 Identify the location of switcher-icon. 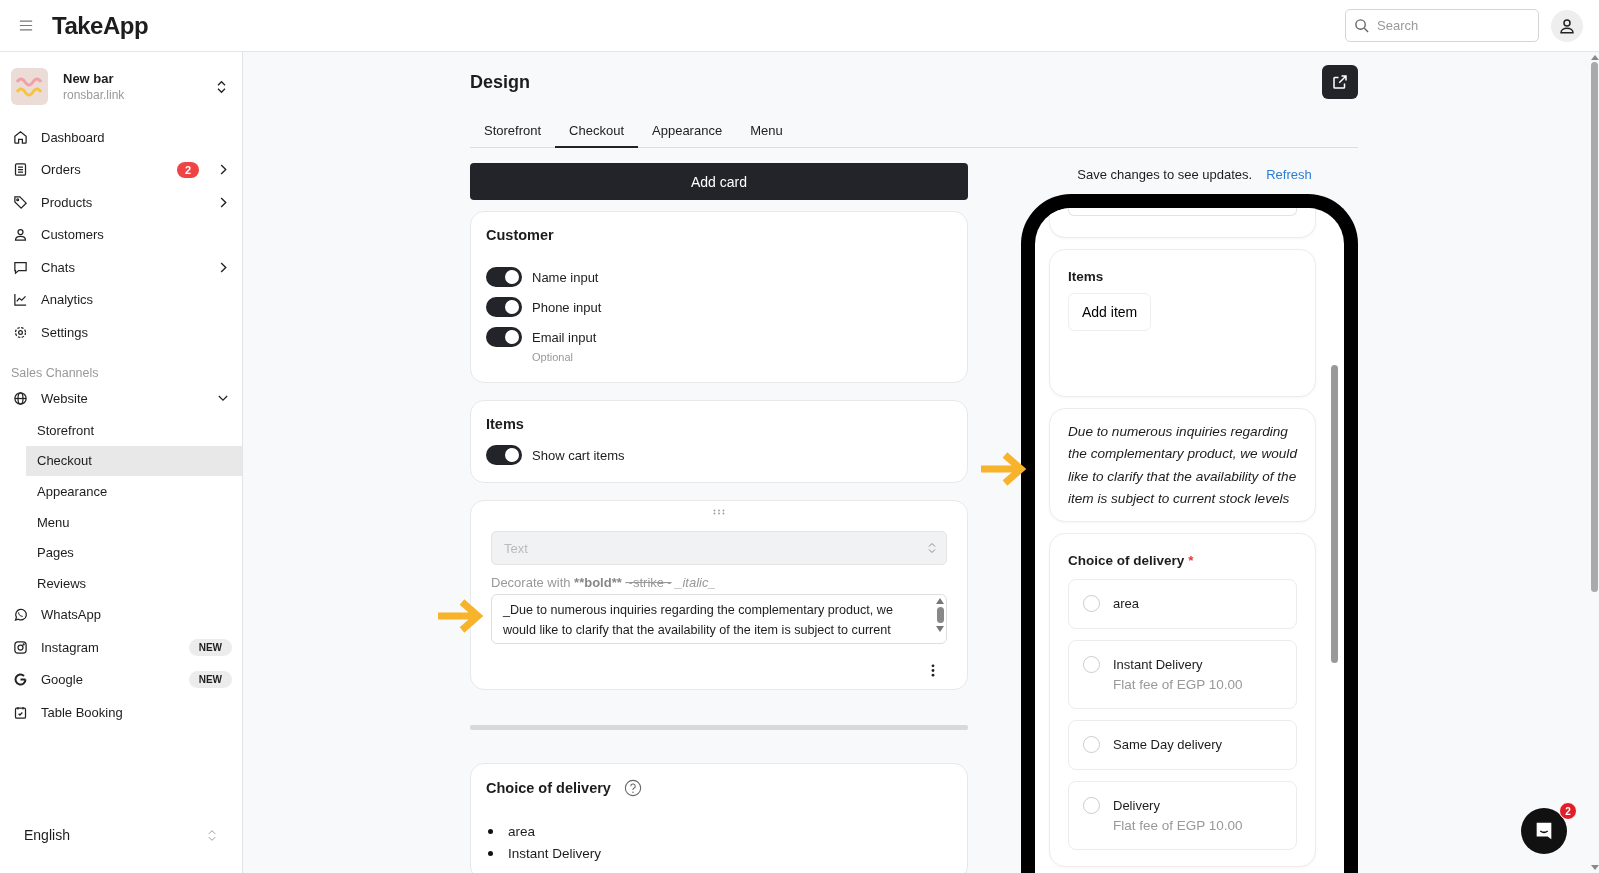
(221, 86).